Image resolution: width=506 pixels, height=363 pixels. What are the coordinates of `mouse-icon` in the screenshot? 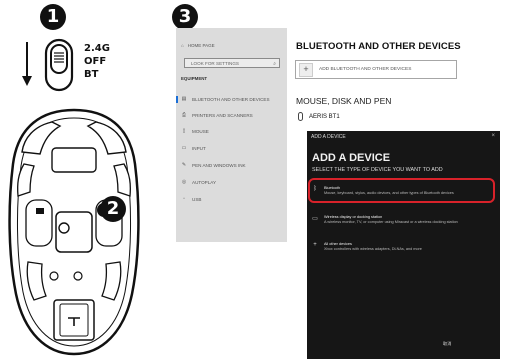 It's located at (300, 116).